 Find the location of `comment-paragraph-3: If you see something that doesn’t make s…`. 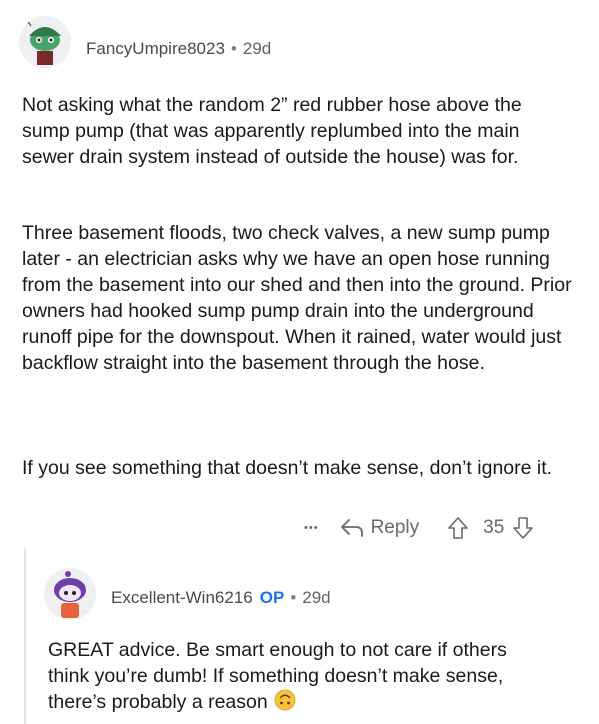

comment-paragraph-3: If you see something that doesn’t make s… is located at coordinates (287, 468).